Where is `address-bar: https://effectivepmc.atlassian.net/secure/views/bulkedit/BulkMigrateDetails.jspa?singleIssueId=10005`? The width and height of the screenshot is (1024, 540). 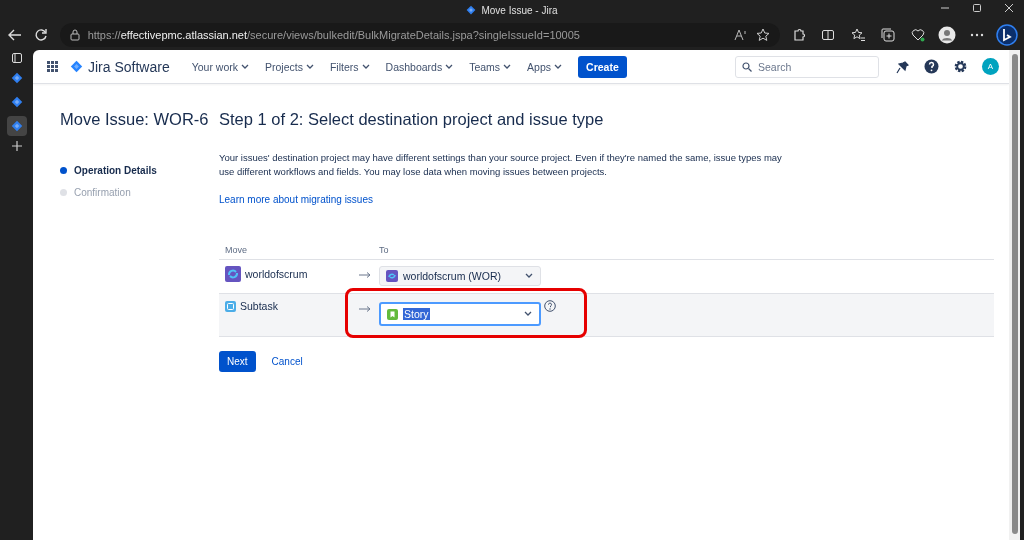
address-bar: https://effectivepmc.atlassian.net/secure/views/bulkedit/BulkMigrateDetails.jspa?singleIssueId=10005 is located at coordinates (419, 35).